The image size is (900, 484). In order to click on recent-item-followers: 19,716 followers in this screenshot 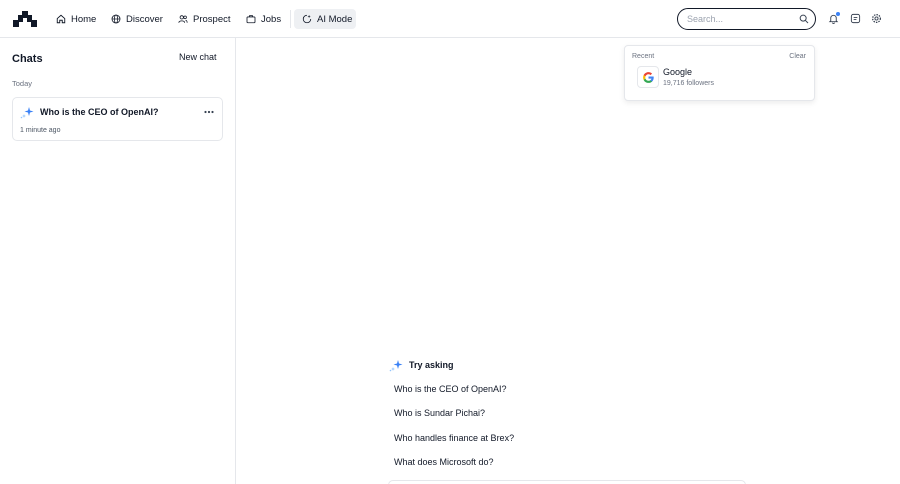, I will do `click(688, 83)`.